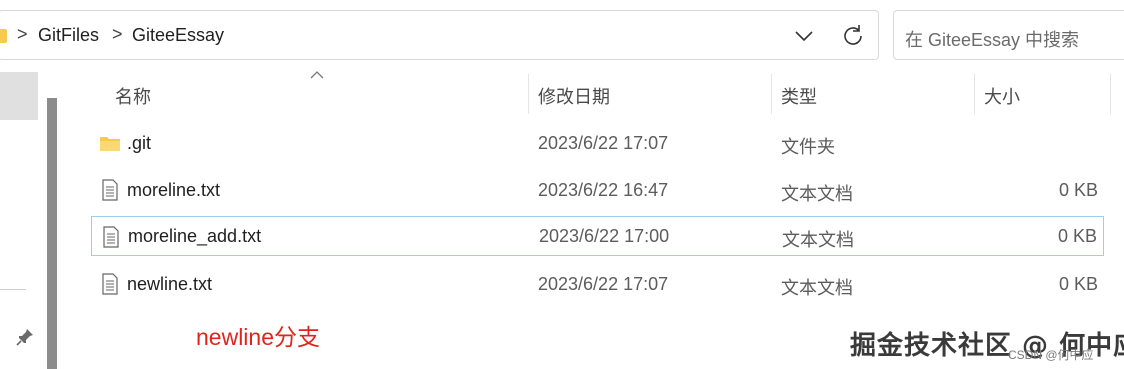  Describe the element at coordinates (174, 190) in the screenshot. I see `file-name: moreline.txt` at that location.